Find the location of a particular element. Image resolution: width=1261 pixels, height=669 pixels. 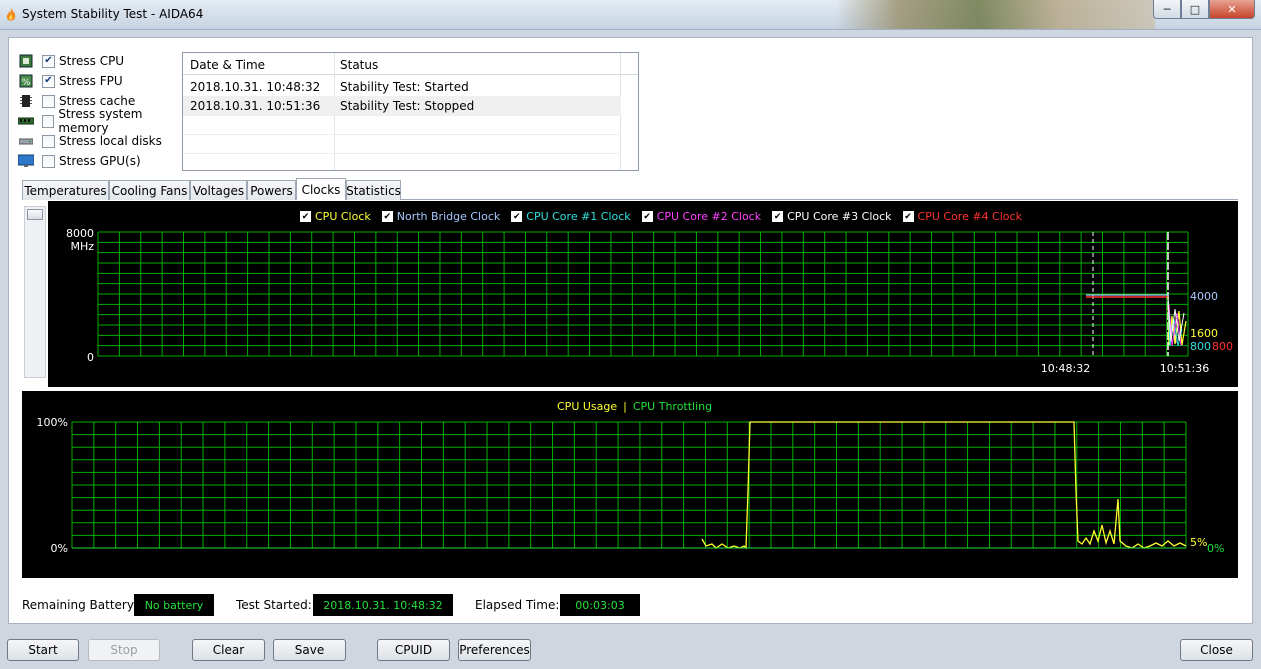

log-cell-datetime: 2018.10.31. 10:51:36 is located at coordinates (255, 106).